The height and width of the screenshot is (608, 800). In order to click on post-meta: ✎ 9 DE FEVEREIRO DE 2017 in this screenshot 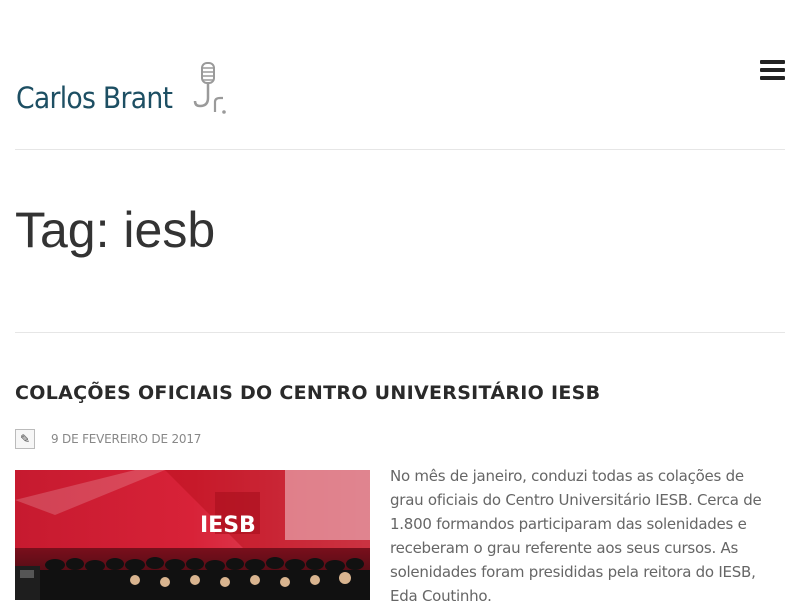, I will do `click(108, 439)`.